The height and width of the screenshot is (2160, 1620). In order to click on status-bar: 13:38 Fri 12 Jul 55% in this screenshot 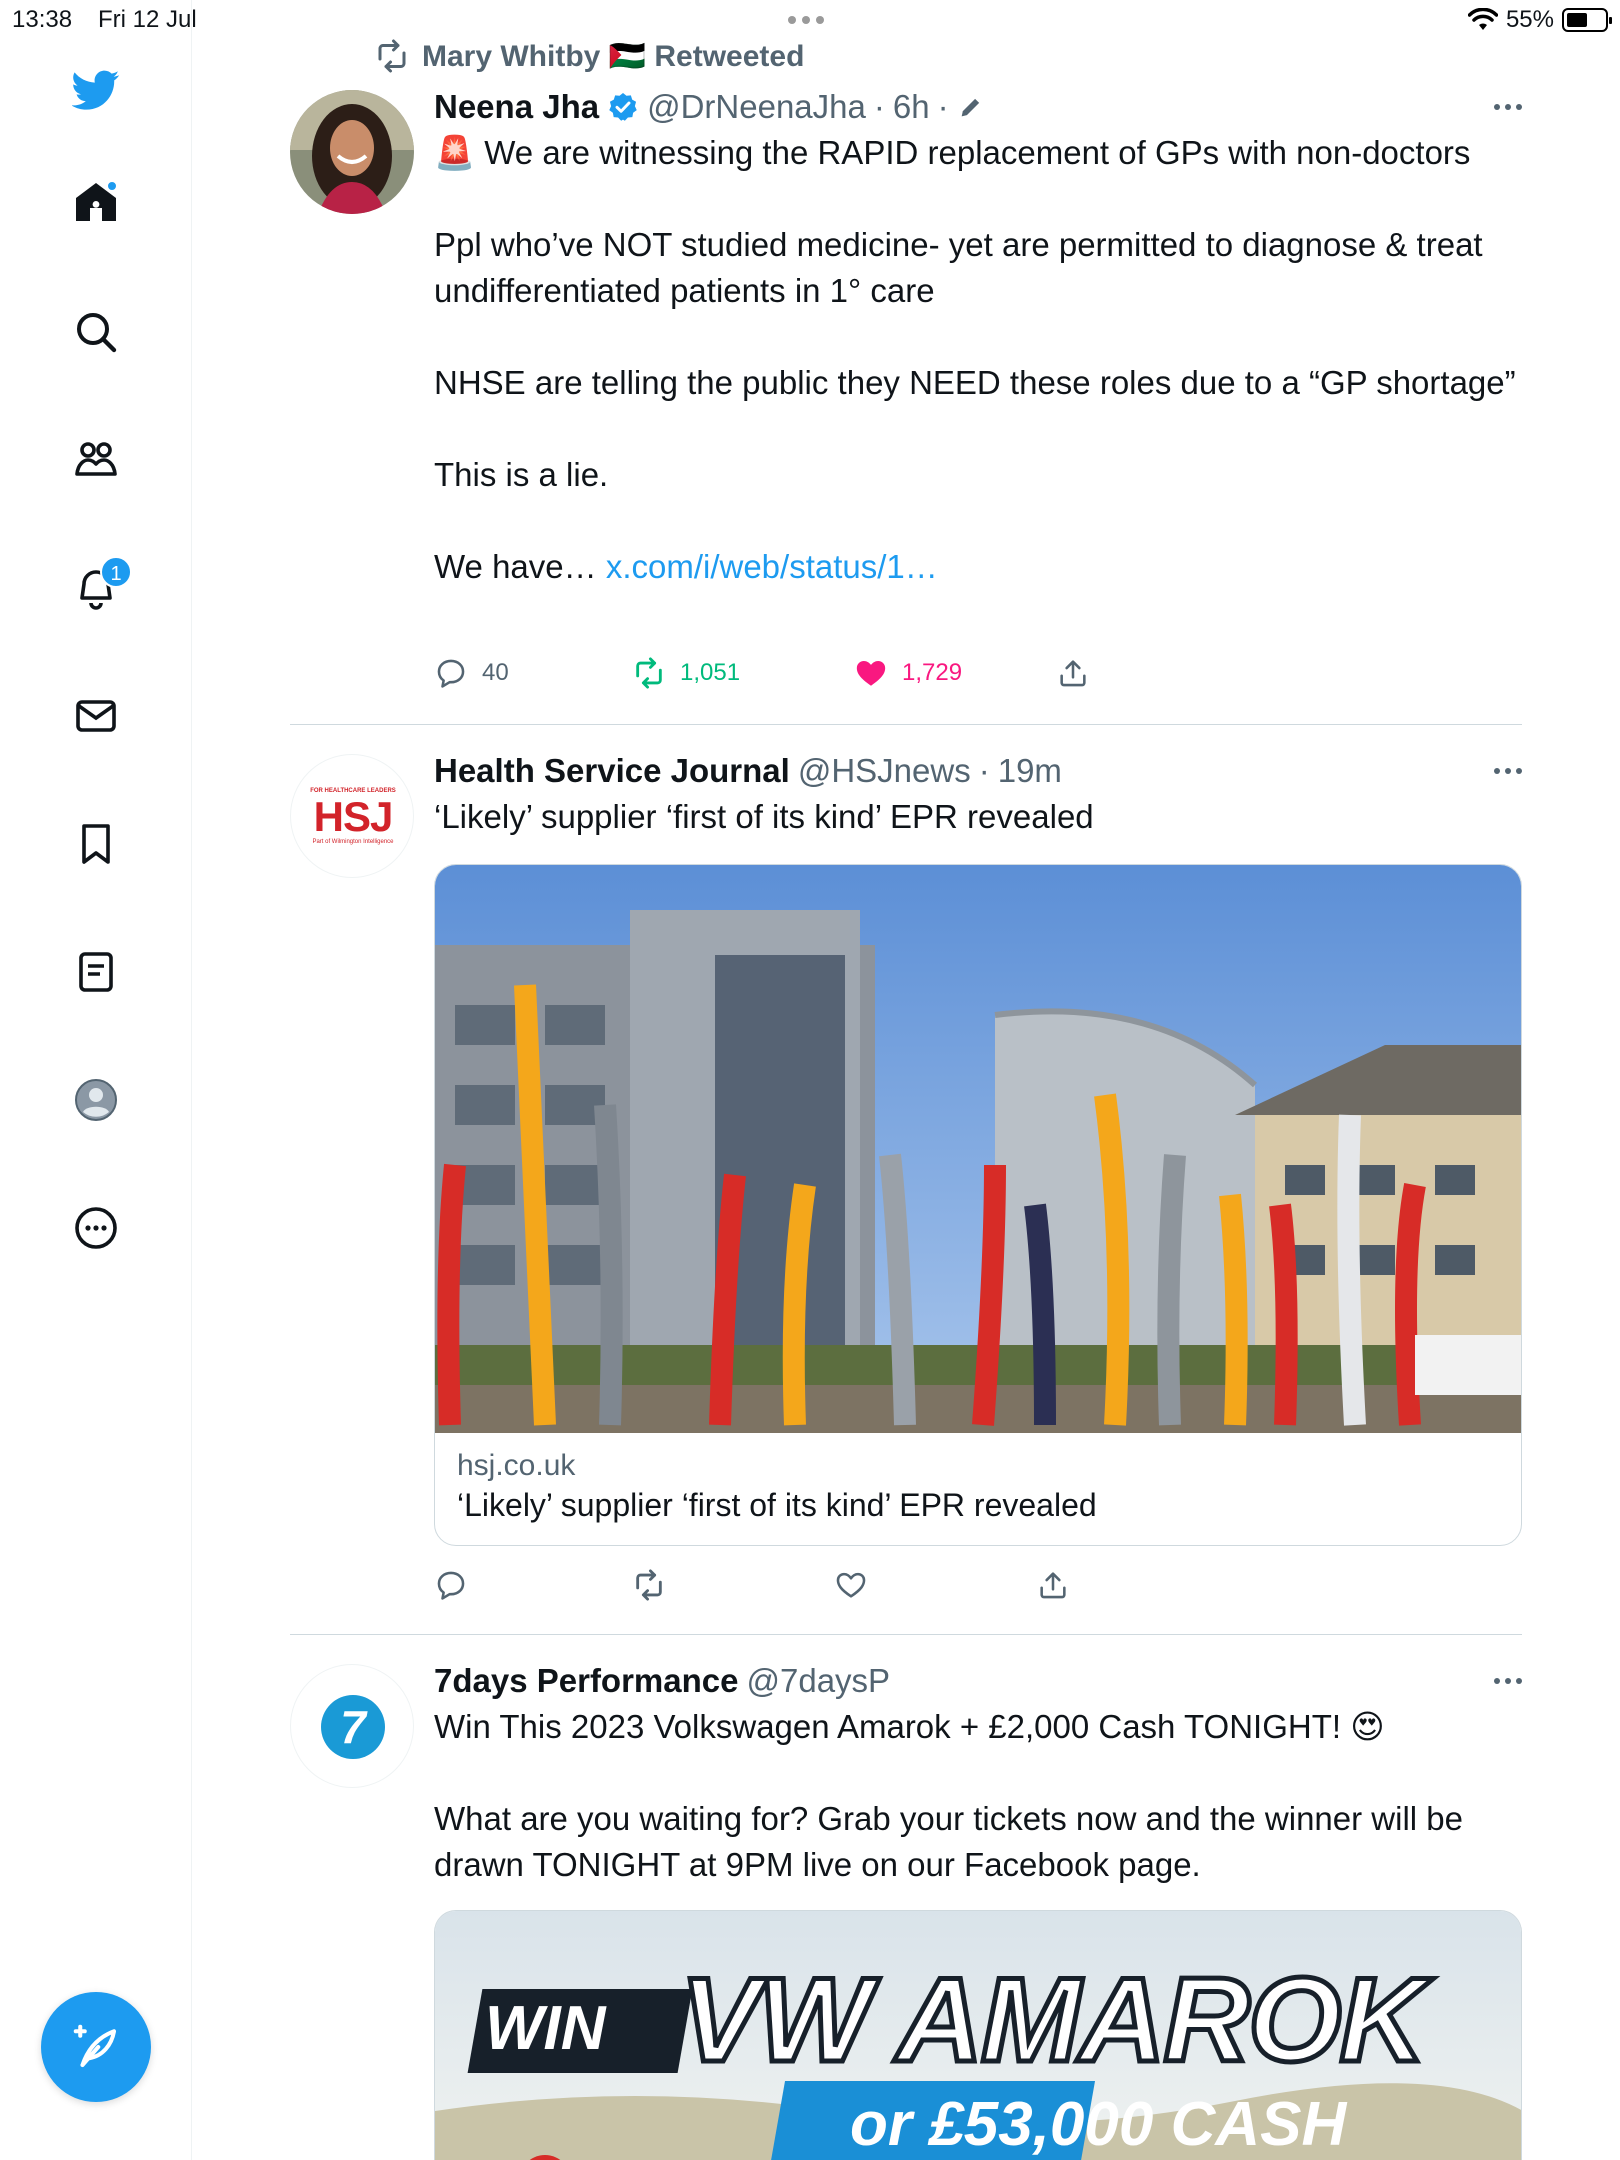, I will do `click(810, 20)`.